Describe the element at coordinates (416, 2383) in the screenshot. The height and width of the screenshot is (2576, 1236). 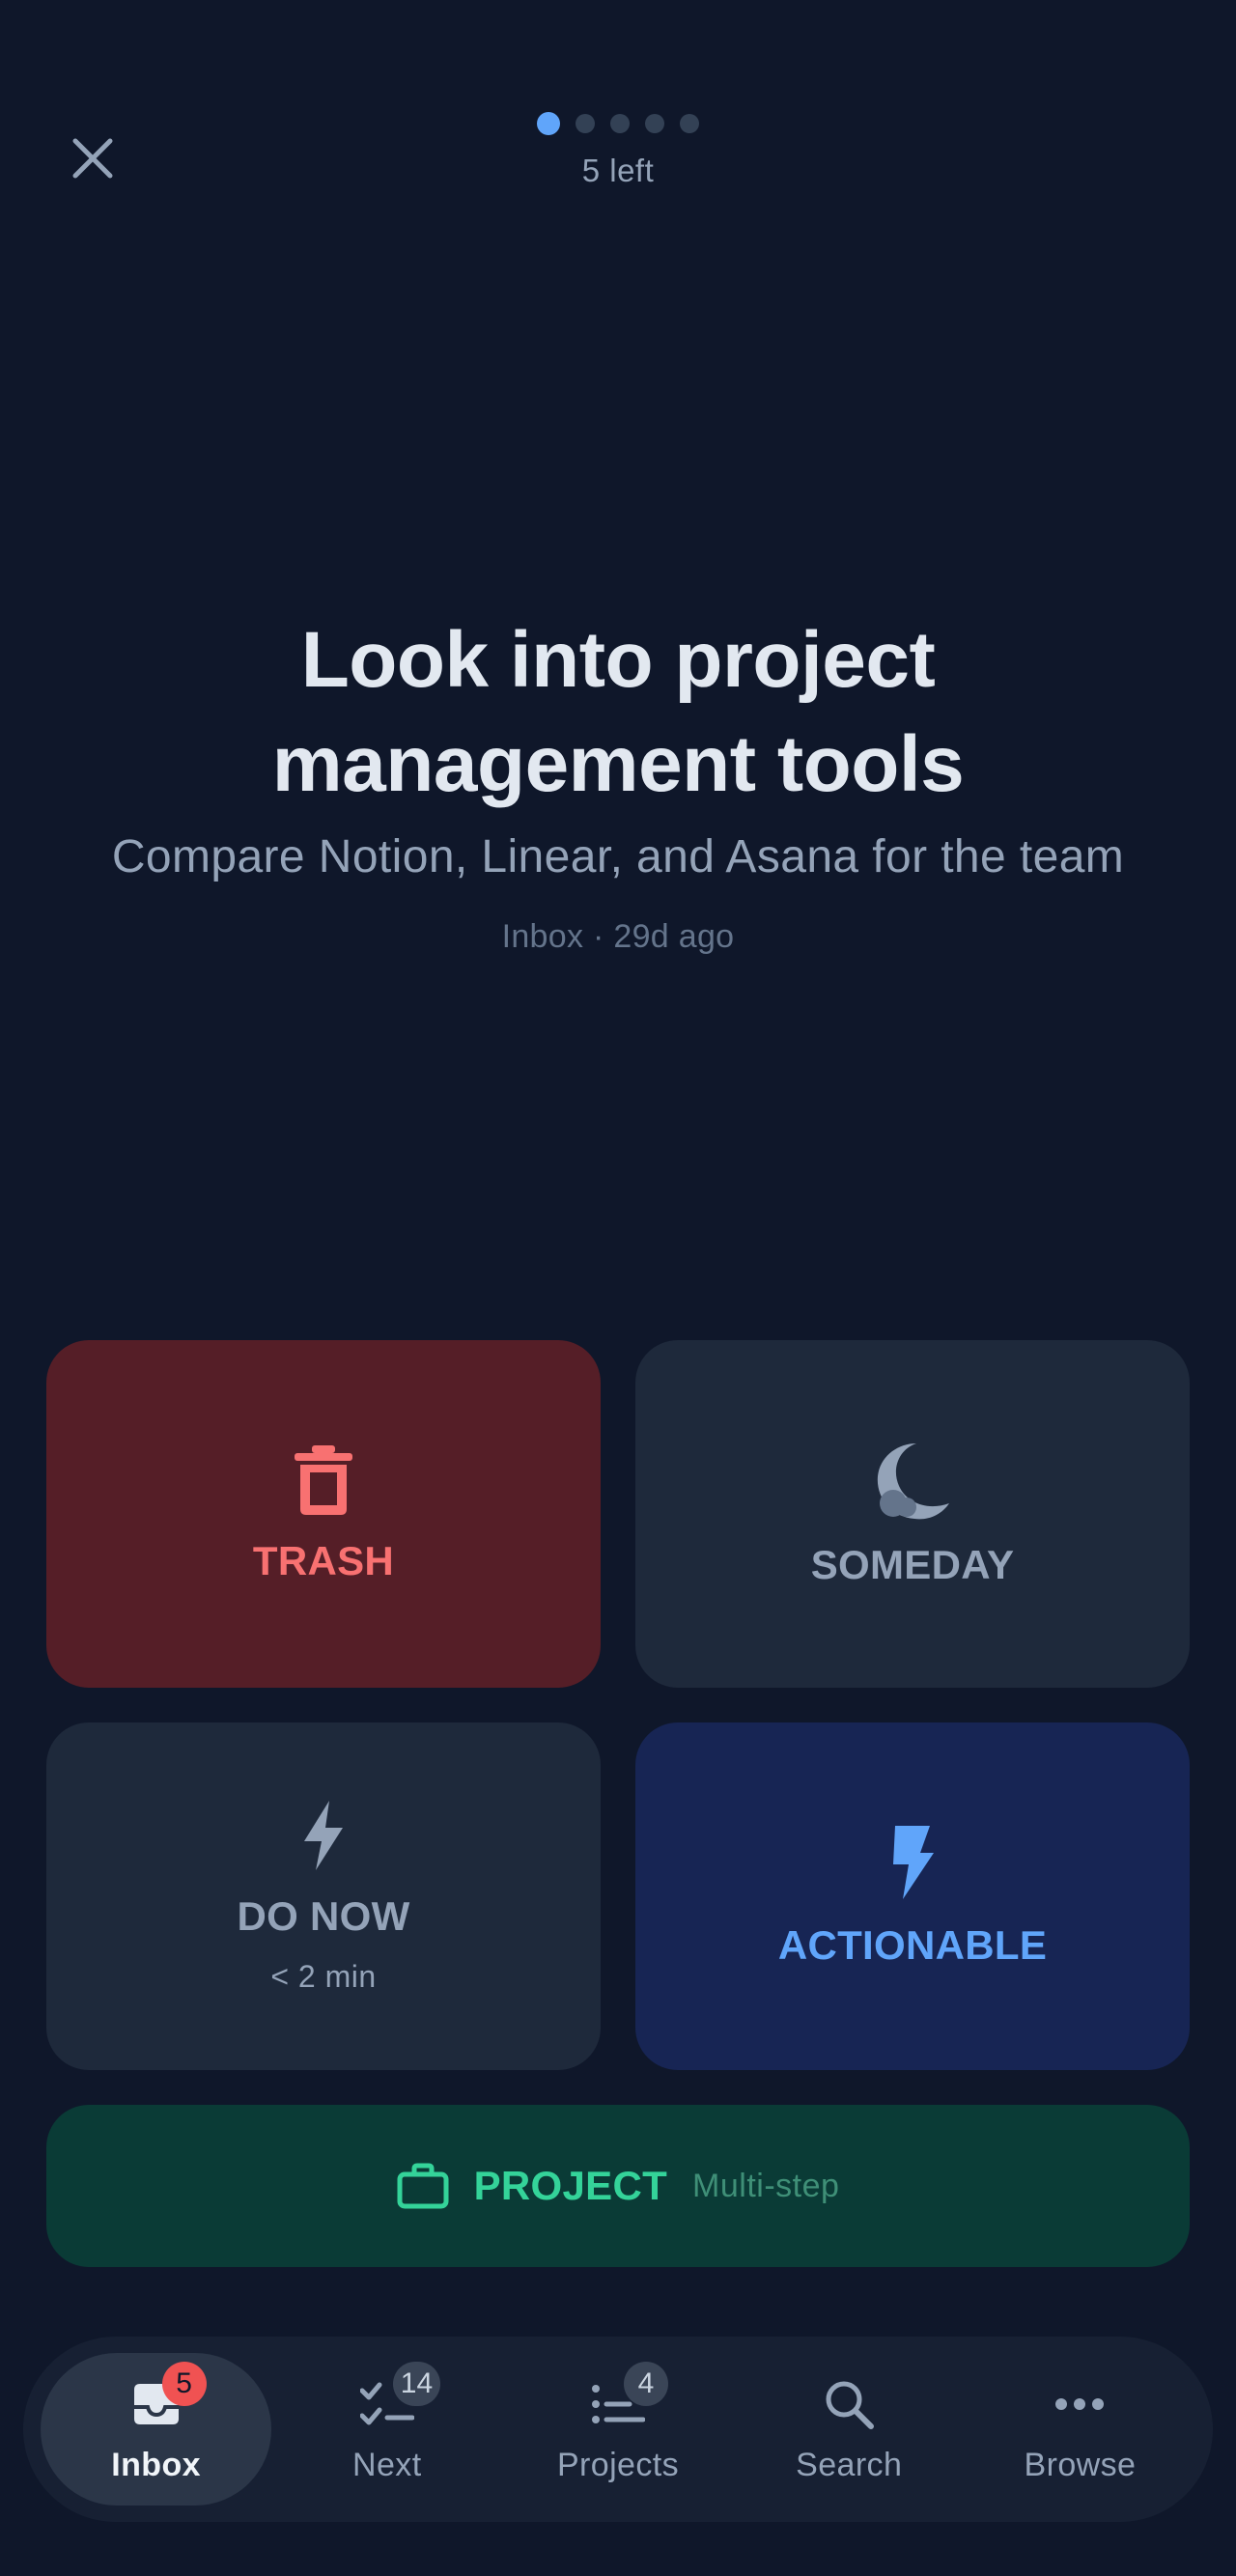
I see `next-badge: 14` at that location.